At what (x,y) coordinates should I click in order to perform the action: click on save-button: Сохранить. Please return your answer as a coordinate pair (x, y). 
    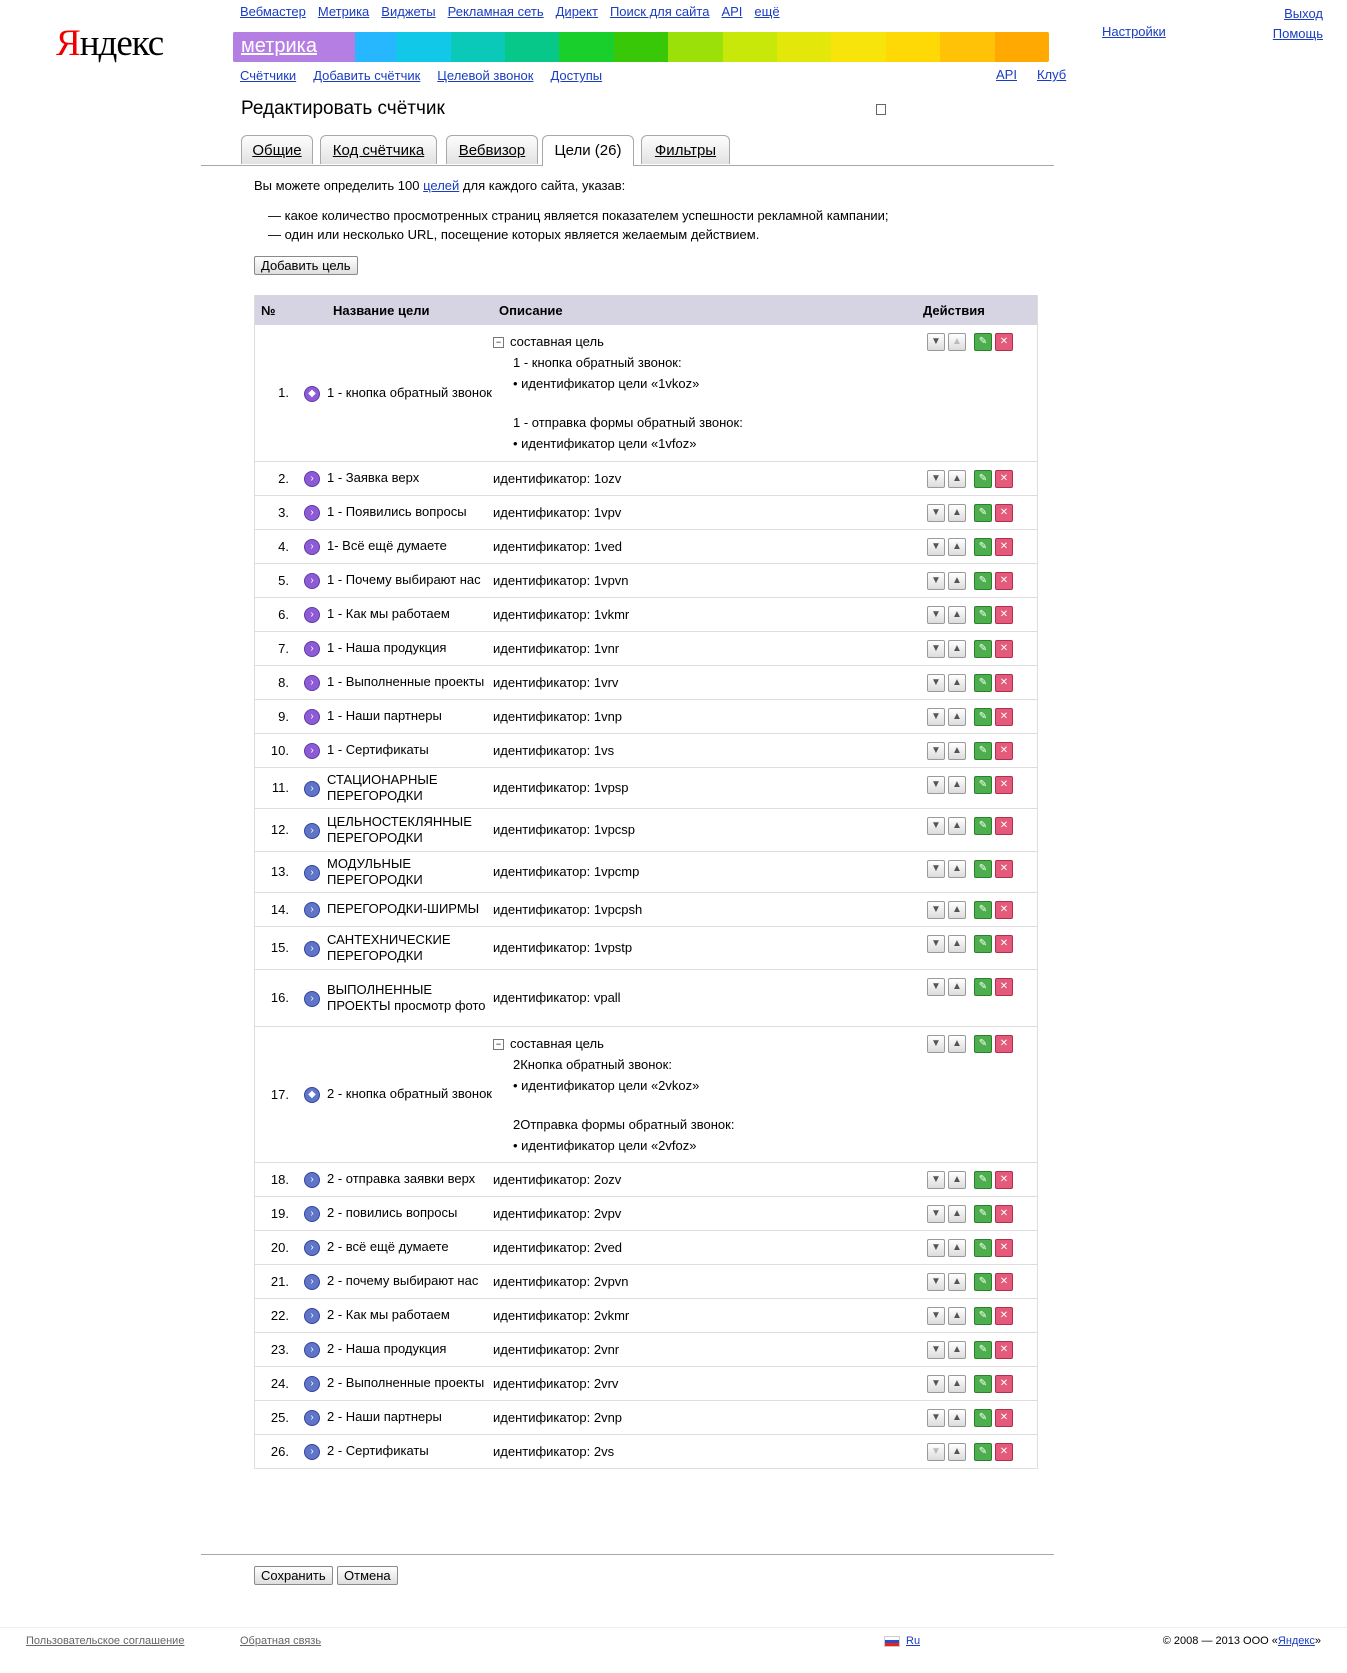
    Looking at the image, I should click on (293, 1575).